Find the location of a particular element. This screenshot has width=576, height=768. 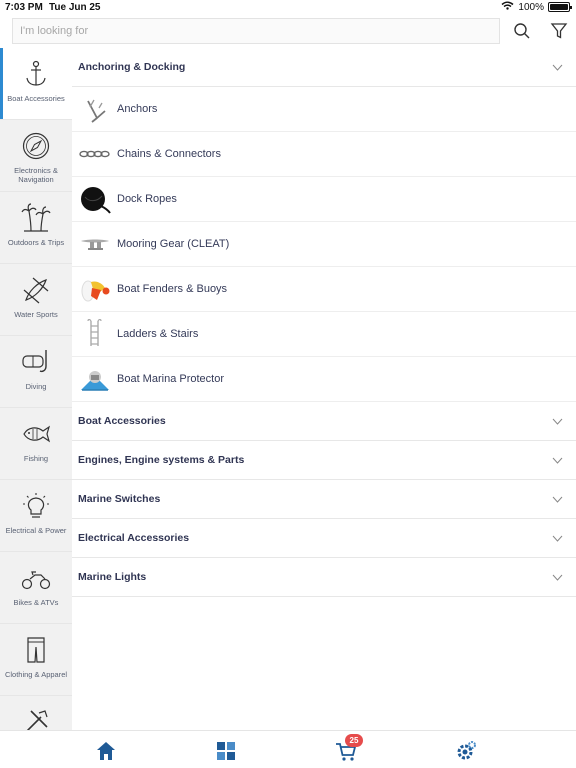

subcategory-label: Mooring Gear (CLEAT) is located at coordinates (173, 244).